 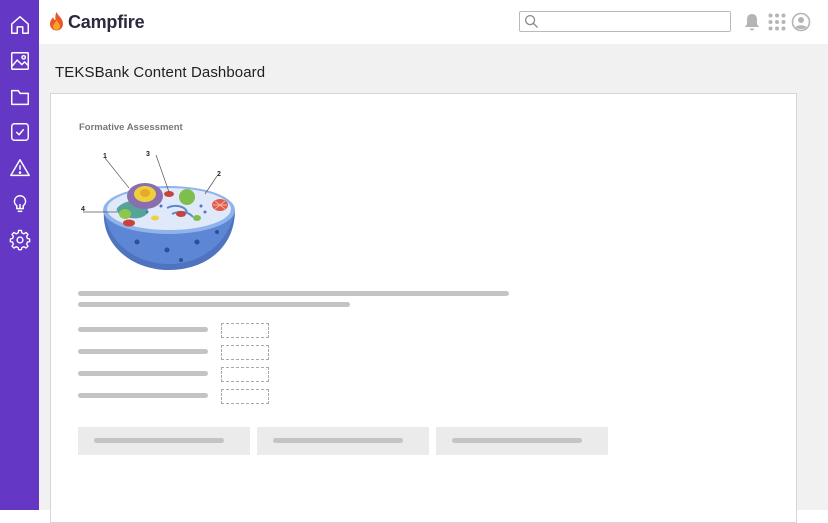 What do you see at coordinates (20, 25) in the screenshot?
I see `home-icon` at bounding box center [20, 25].